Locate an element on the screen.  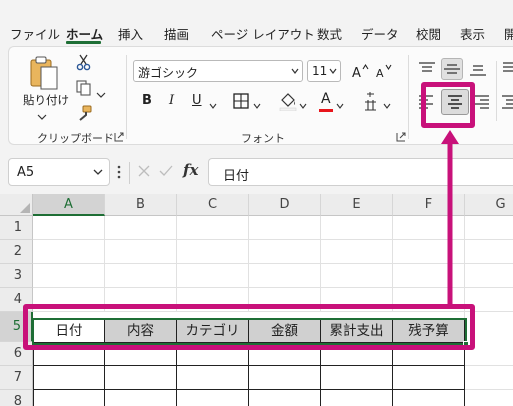
underline-dropdown-icon is located at coordinates (213, 103).